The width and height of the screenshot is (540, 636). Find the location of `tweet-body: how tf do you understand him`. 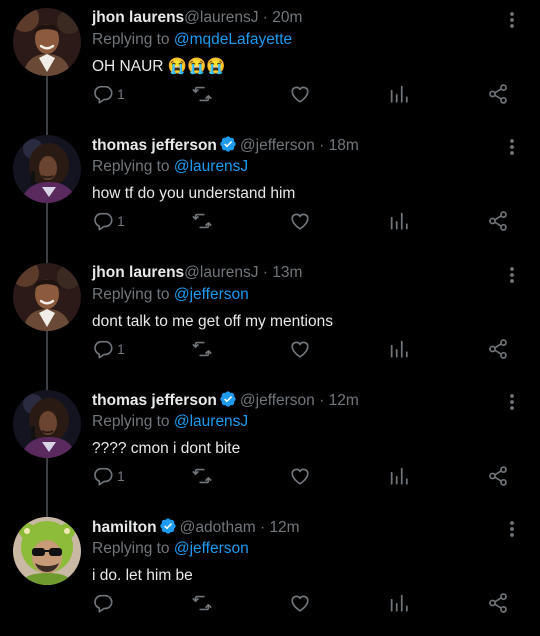

tweet-body: how tf do you understand him is located at coordinates (194, 193).